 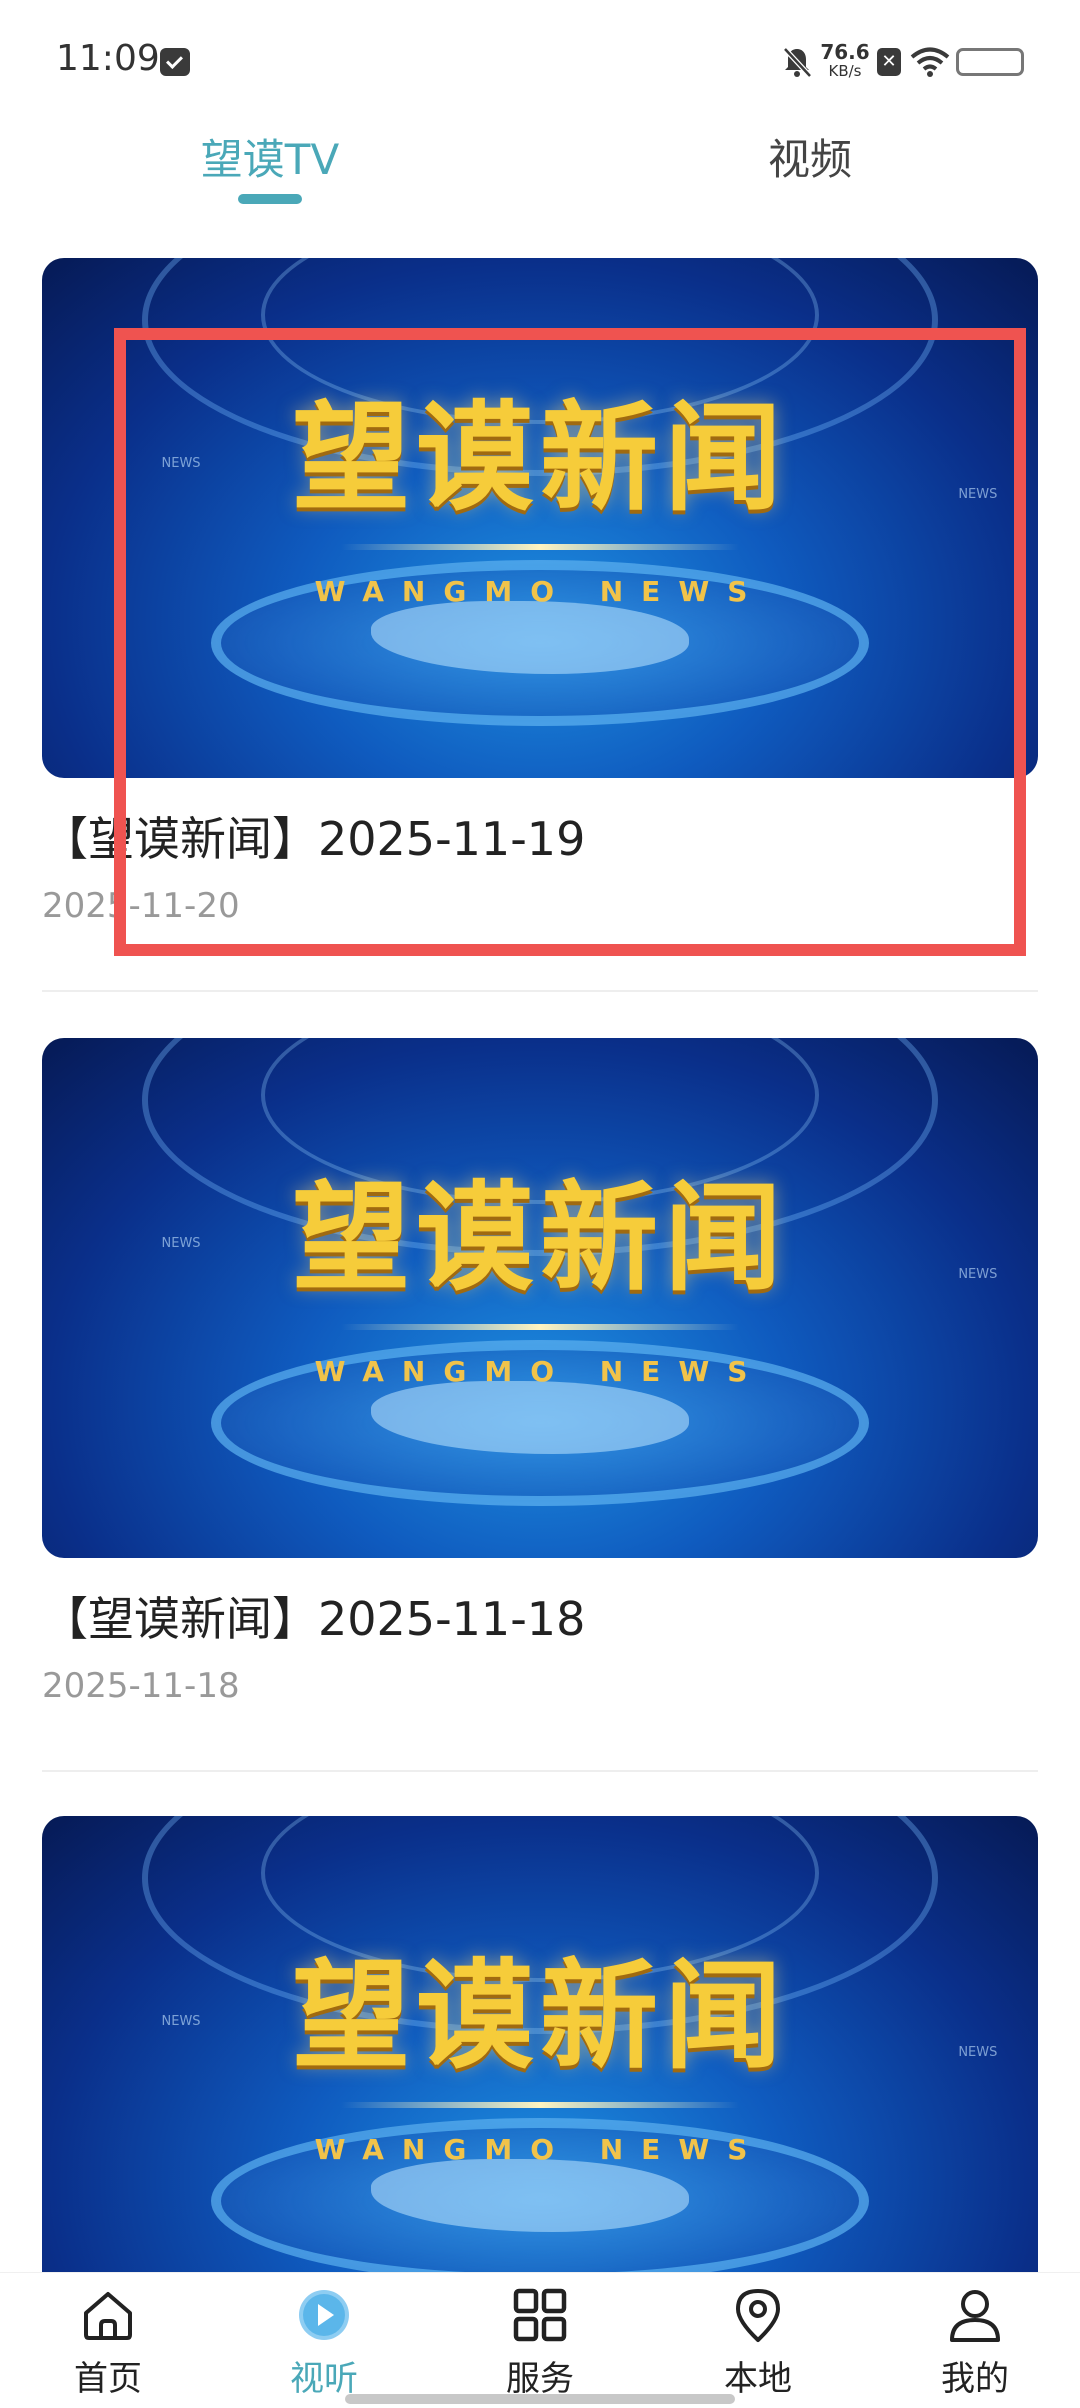 I want to click on nav-home-label: 首页, so click(x=108, y=2379).